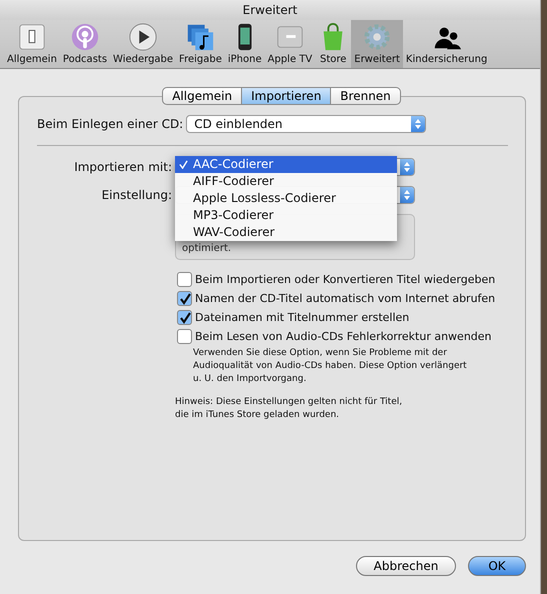  Describe the element at coordinates (31, 37) in the screenshot. I see `switch-icon` at that location.